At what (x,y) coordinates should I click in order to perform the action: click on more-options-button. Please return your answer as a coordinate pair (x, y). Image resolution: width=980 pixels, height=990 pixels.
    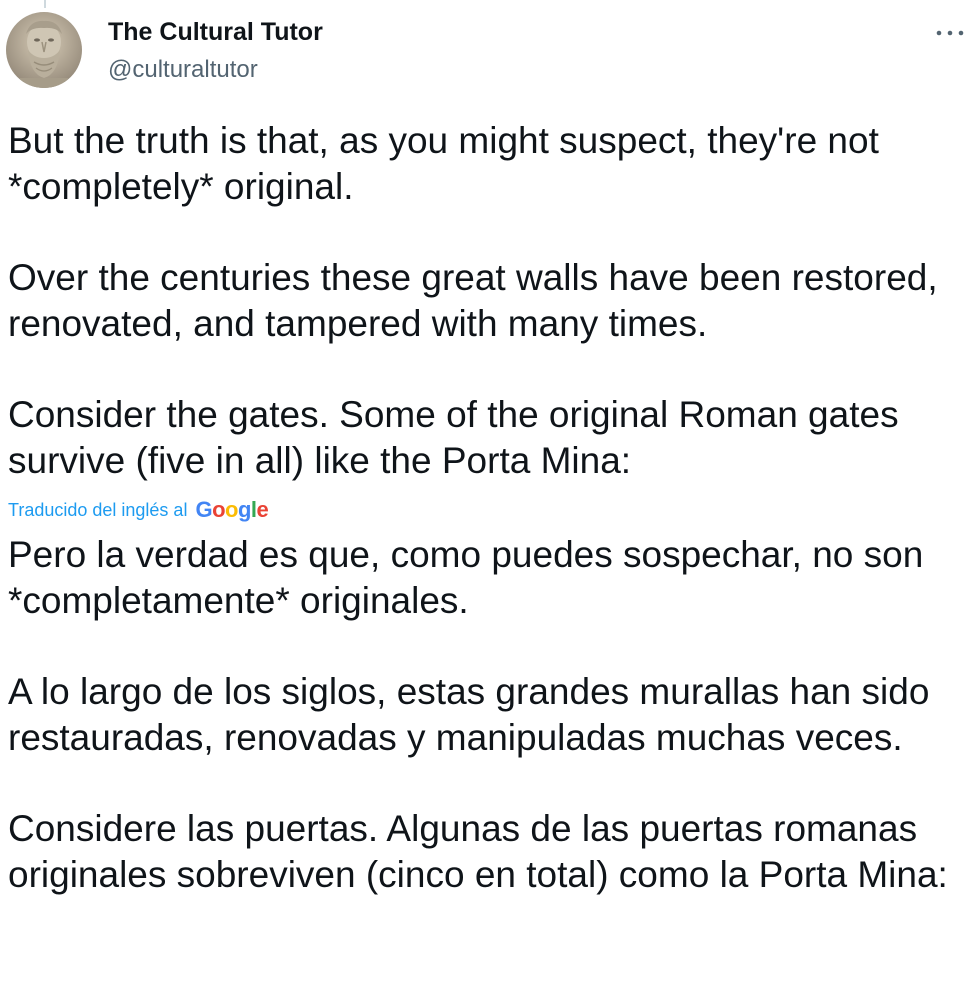
    Looking at the image, I should click on (950, 33).